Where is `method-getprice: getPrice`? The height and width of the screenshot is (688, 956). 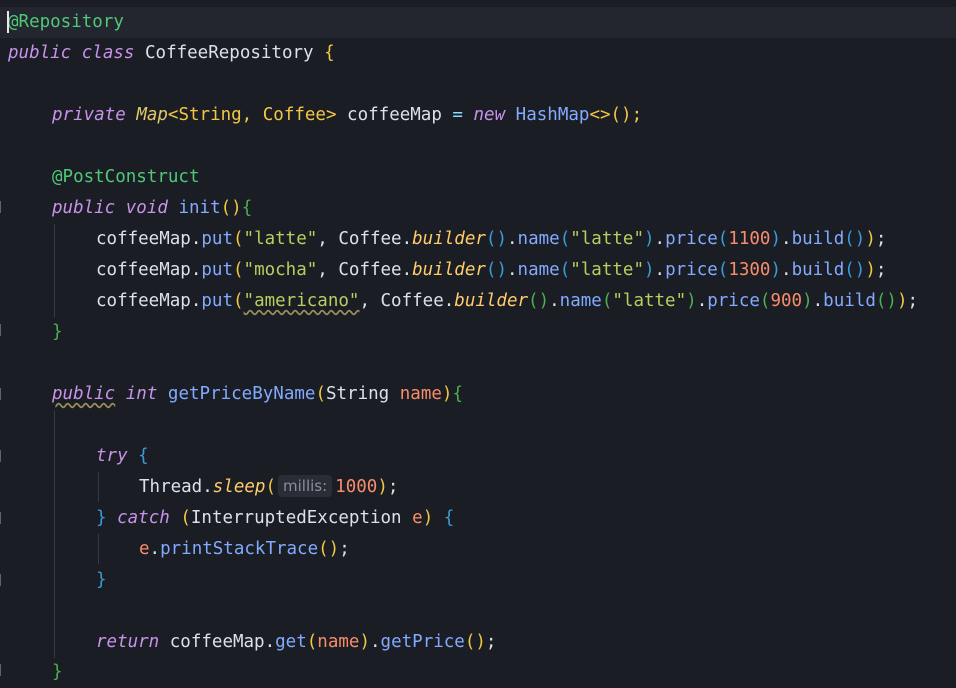
method-getprice: getPrice is located at coordinates (422, 642).